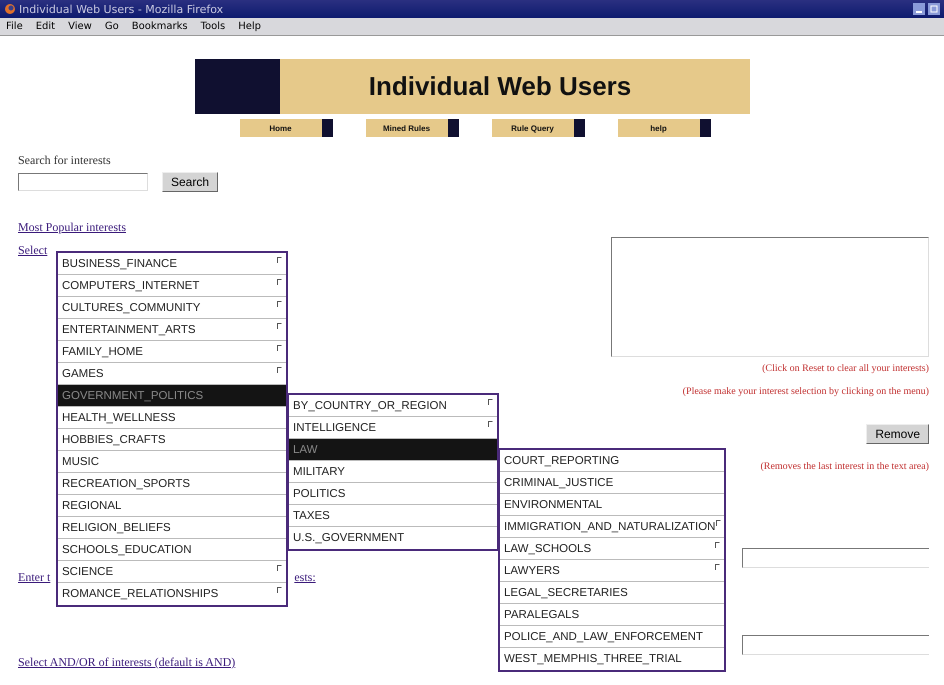  Describe the element at coordinates (286, 128) in the screenshot. I see `nav-button: Home` at that location.